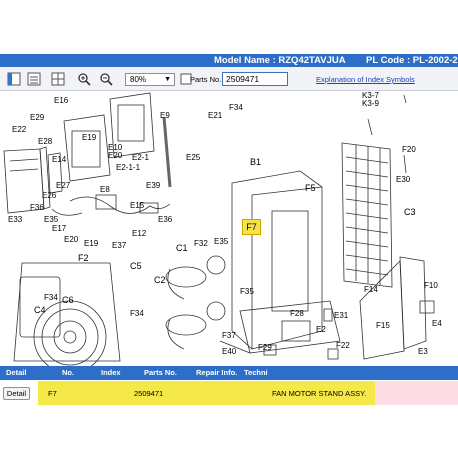  What do you see at coordinates (182, 248) in the screenshot?
I see `part-label: C1` at bounding box center [182, 248].